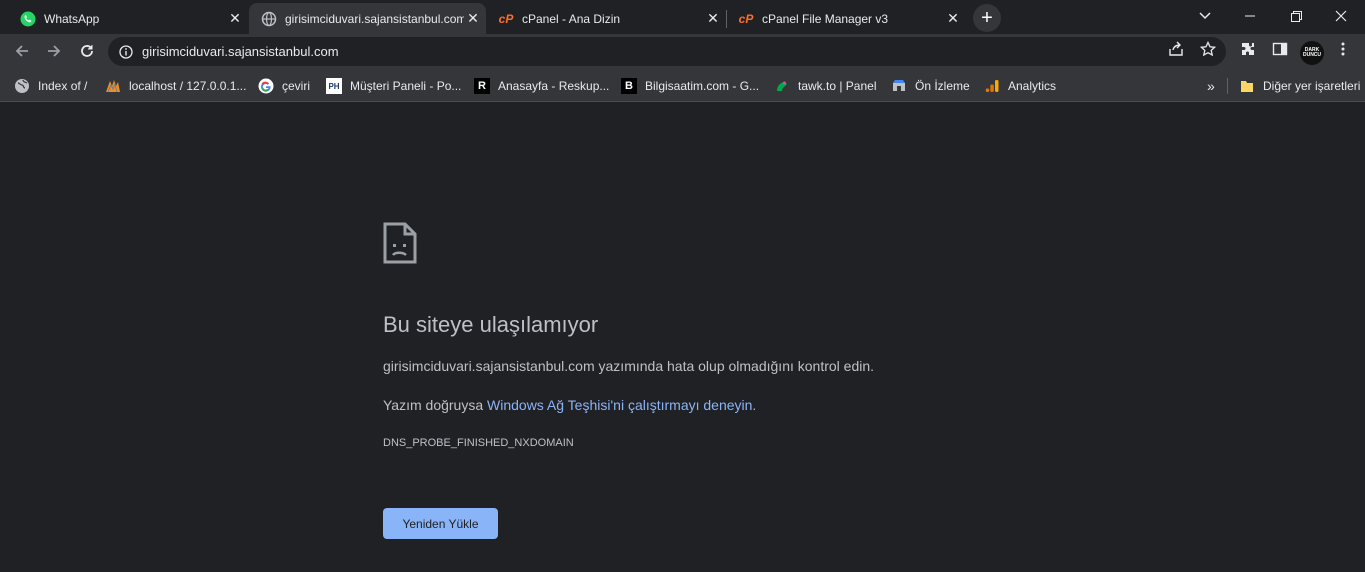  I want to click on analytics-icon, so click(992, 86).